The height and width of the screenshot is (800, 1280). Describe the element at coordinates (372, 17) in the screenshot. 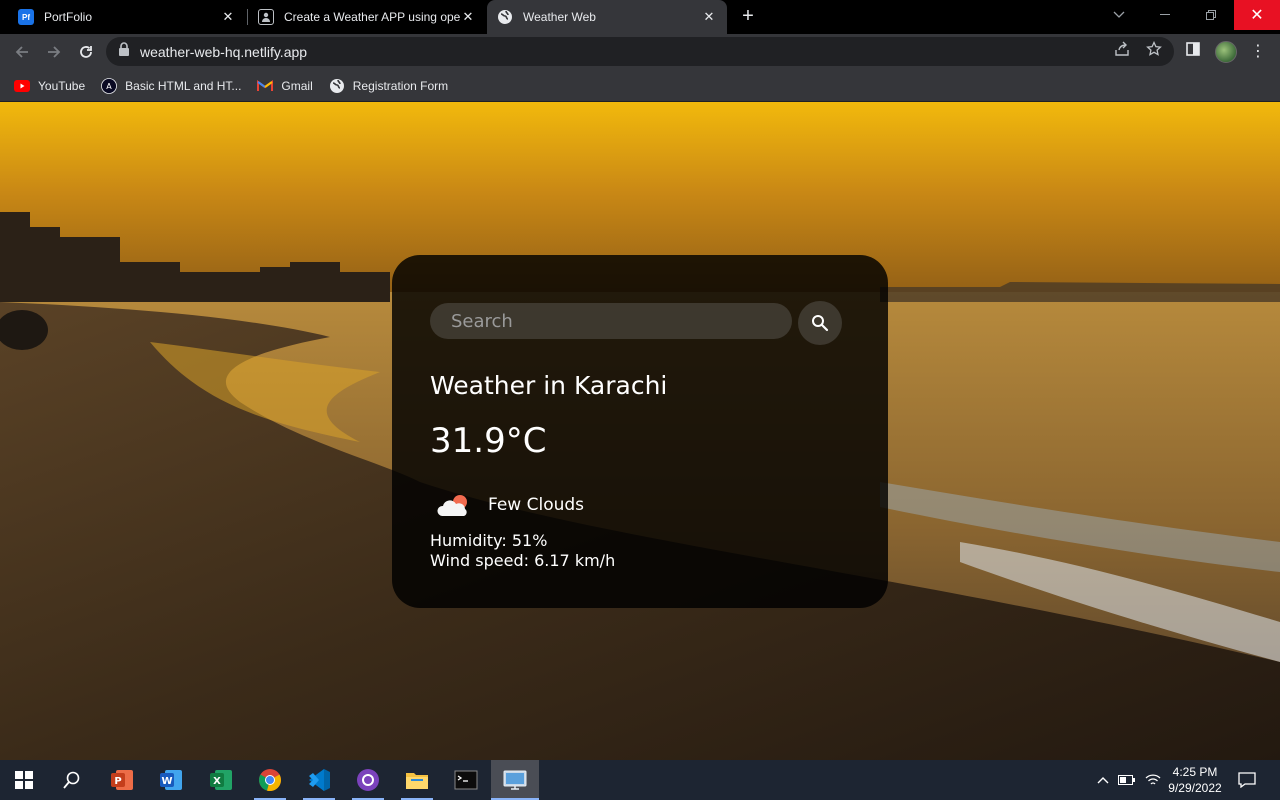

I see `tab-title: Create a Weather APP using ope` at that location.